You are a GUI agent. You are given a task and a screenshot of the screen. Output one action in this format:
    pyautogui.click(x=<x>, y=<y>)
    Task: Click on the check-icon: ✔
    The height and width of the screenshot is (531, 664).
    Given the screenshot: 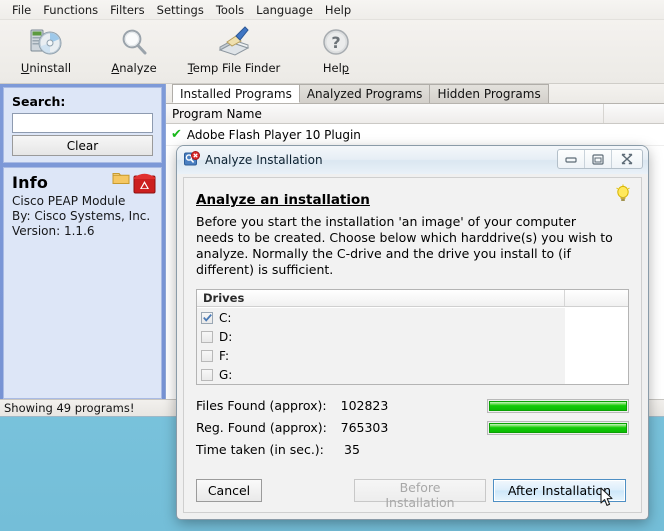 What is the action you would take?
    pyautogui.click(x=176, y=134)
    